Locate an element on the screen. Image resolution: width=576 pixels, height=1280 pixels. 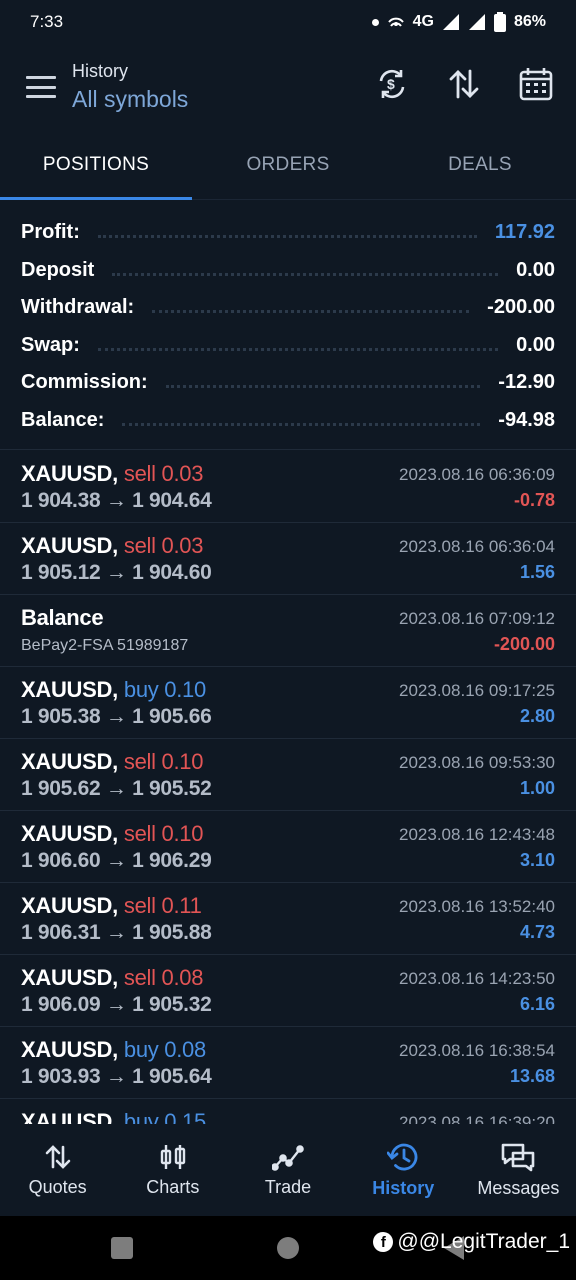
signal-icon is located at coordinates (450, 22).